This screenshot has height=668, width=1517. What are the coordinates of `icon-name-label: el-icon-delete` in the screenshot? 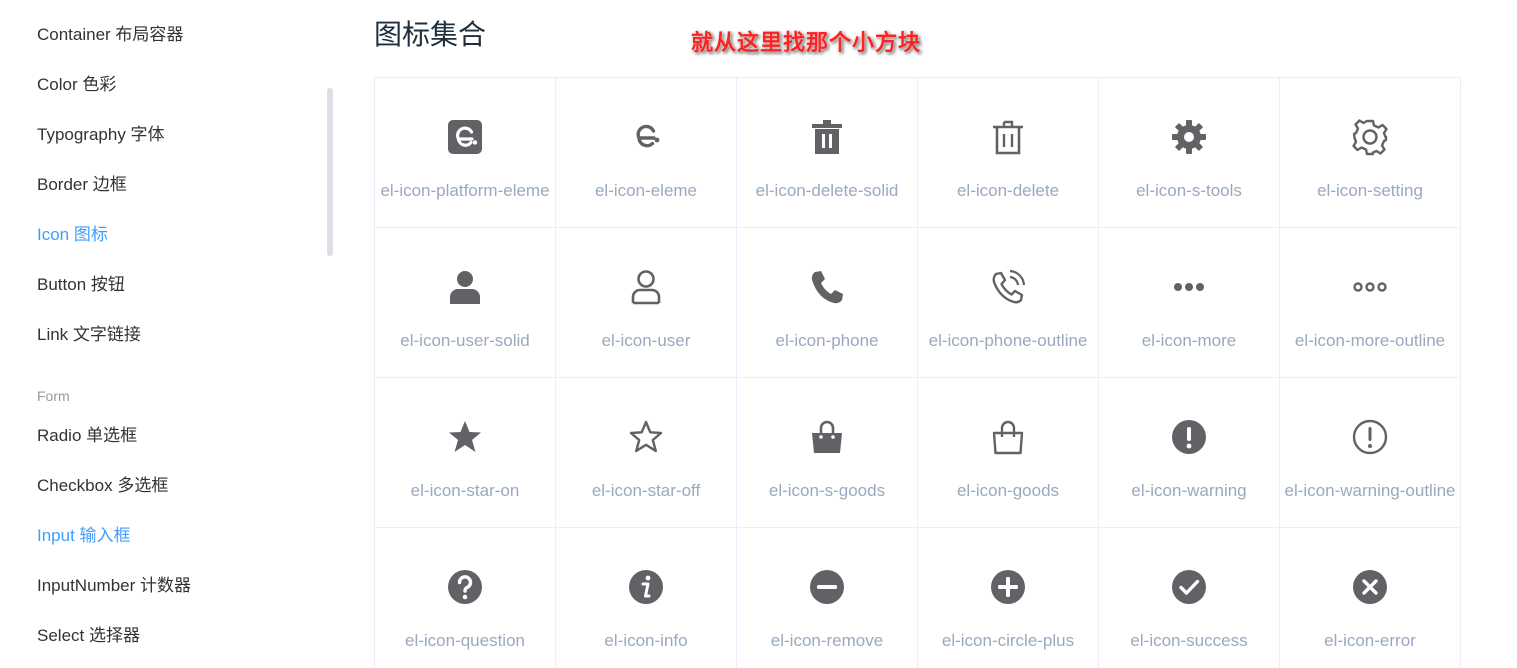 It's located at (1008, 190).